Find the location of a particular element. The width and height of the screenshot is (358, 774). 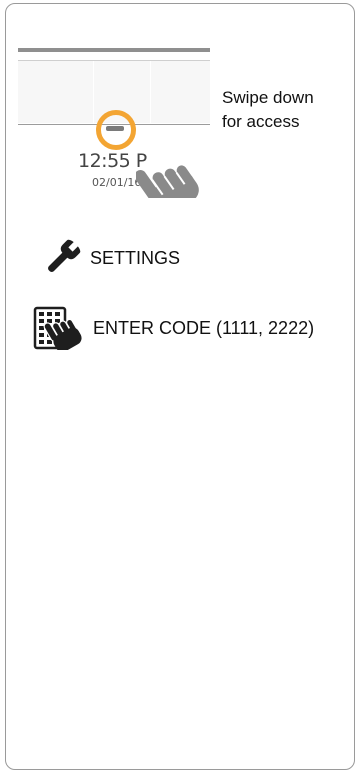

instruction-line-2: for access is located at coordinates (261, 121).